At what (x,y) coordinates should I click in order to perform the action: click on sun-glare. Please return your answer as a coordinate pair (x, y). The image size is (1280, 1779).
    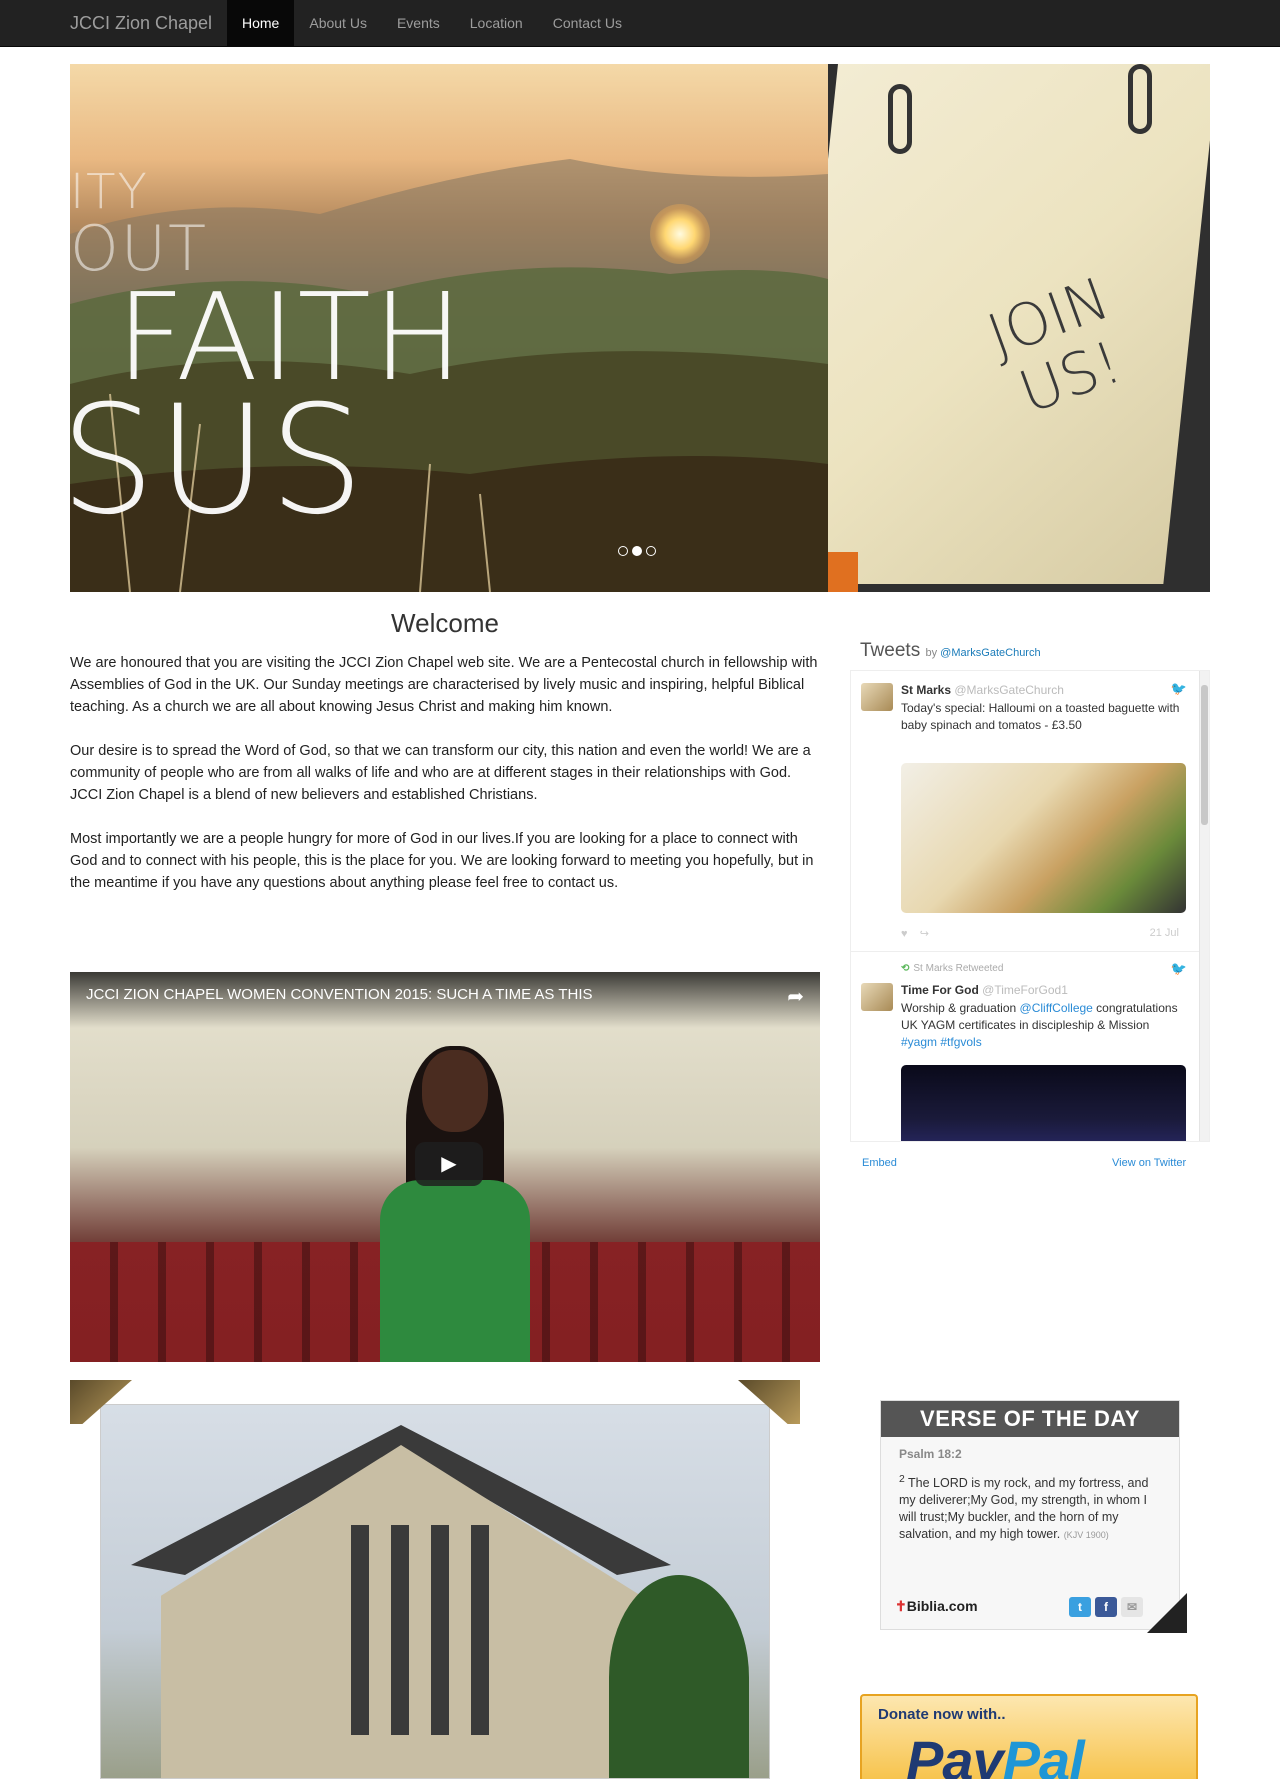
    Looking at the image, I should click on (680, 234).